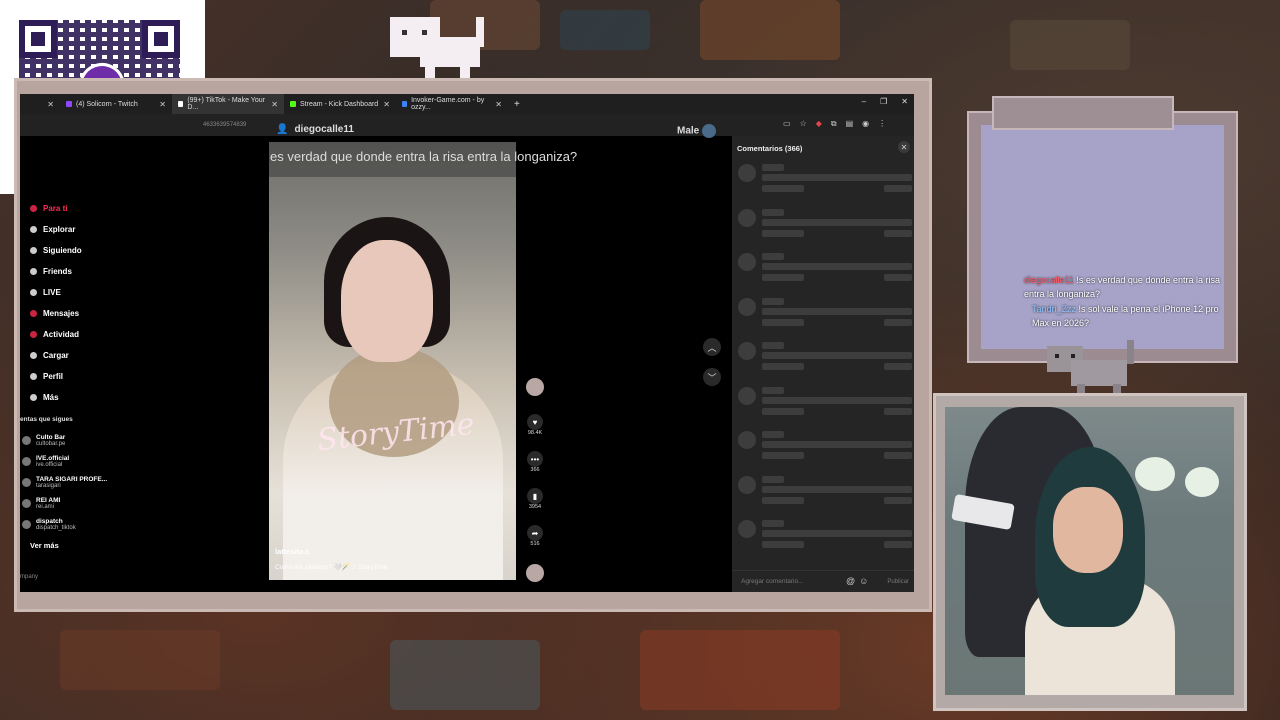 This screenshot has height=720, width=1280. What do you see at coordinates (863, 581) in the screenshot?
I see `emoji-icon: ☺` at bounding box center [863, 581].